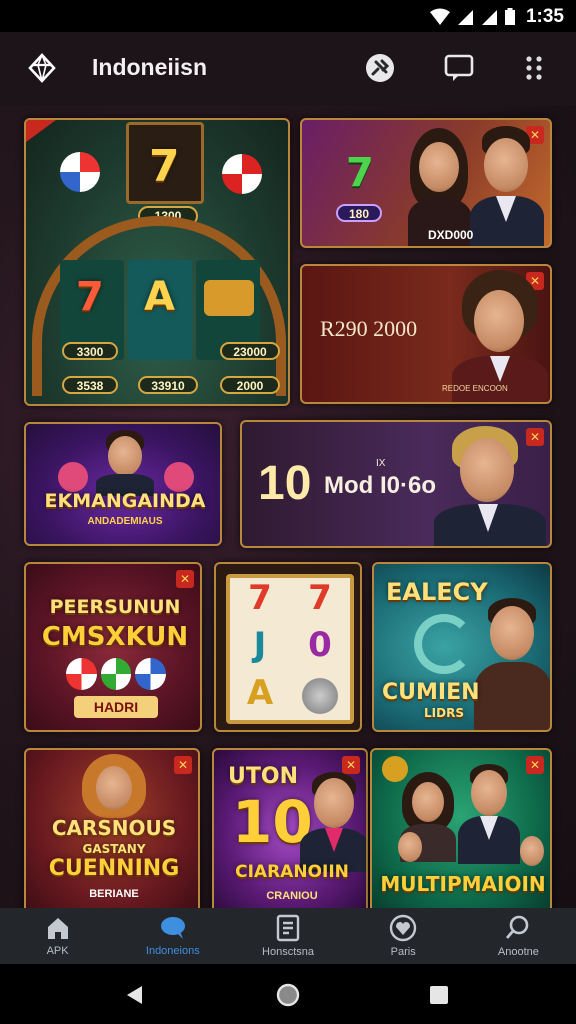 Image resolution: width=576 pixels, height=1024 pixels. I want to click on card-title: MULTIPMAIOIN, so click(463, 884).